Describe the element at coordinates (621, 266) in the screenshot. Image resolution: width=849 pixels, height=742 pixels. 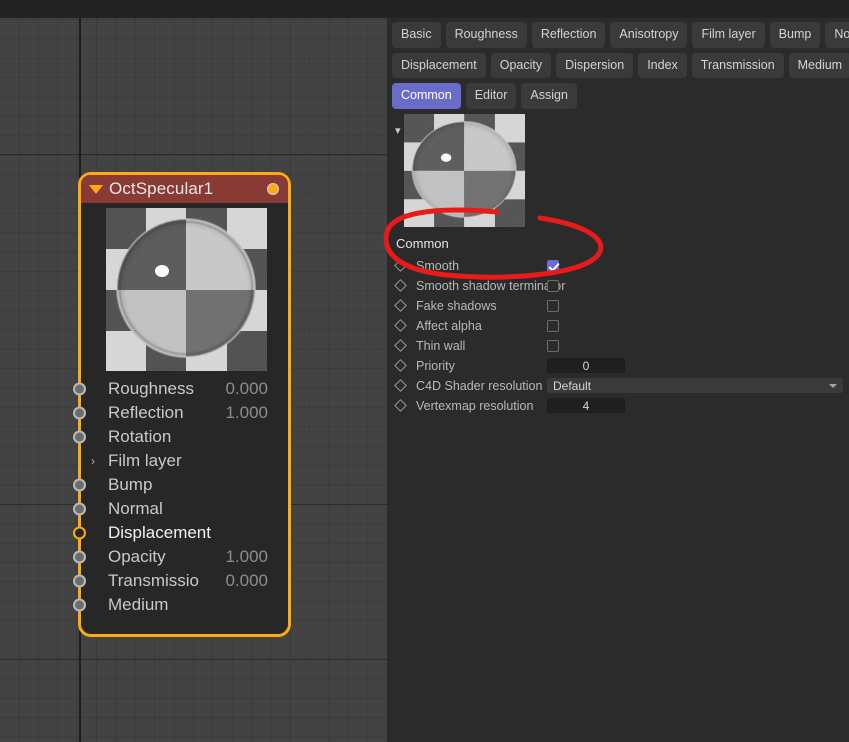
I see `row-smooth: Smooth` at that location.